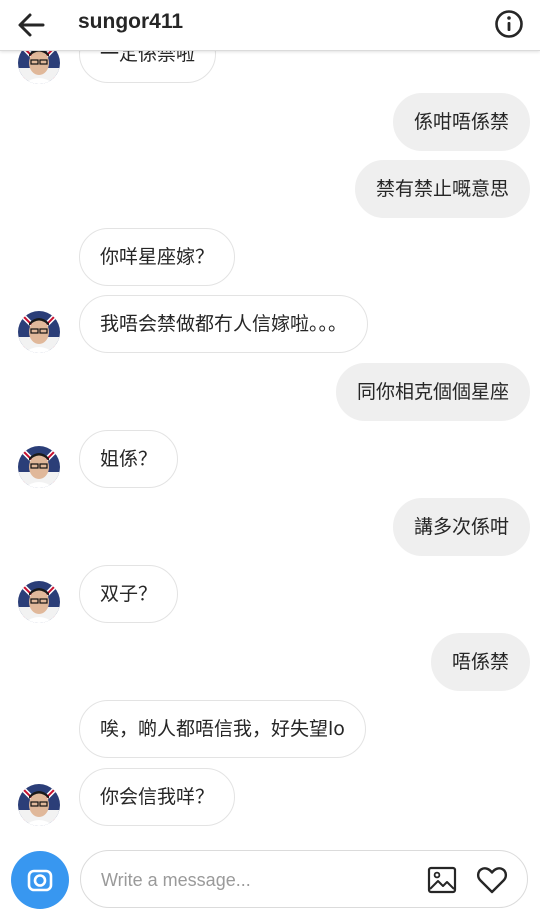  Describe the element at coordinates (130, 22) in the screenshot. I see `chat-username: sungor411` at that location.